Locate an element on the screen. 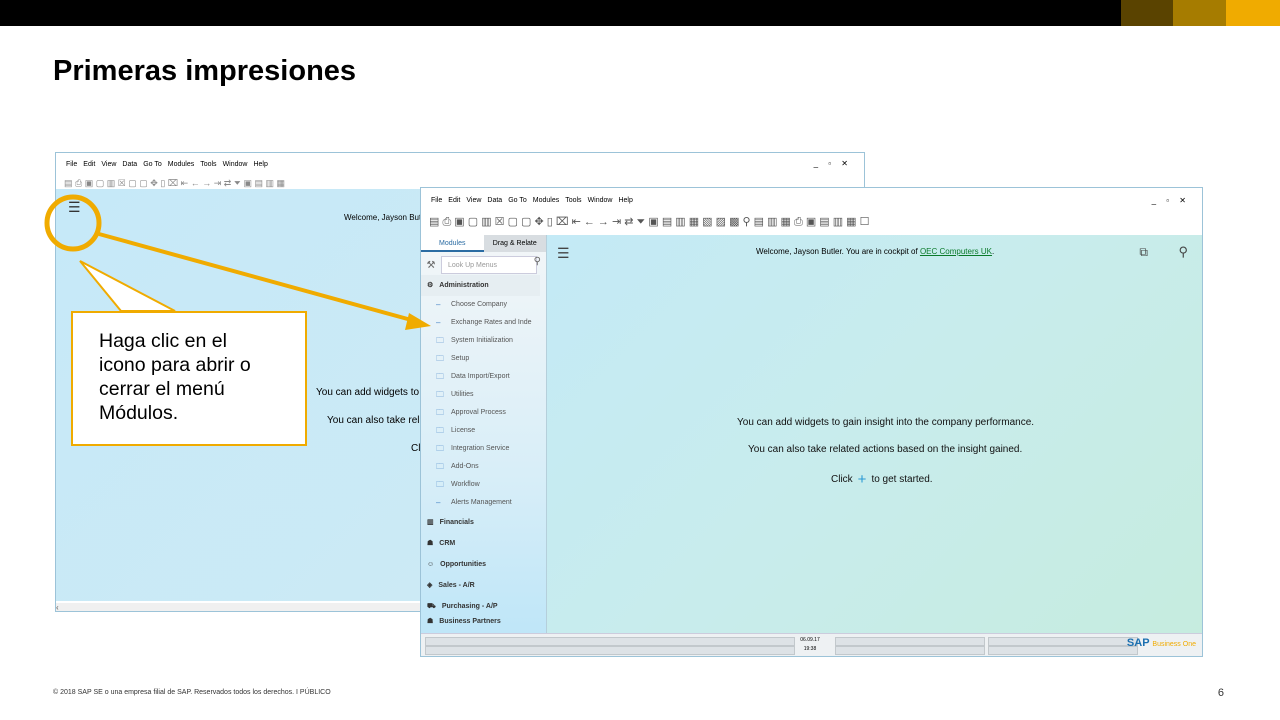 Image resolution: width=1280 pixels, height=720 pixels. crm-icon: ☗ is located at coordinates (430, 543).